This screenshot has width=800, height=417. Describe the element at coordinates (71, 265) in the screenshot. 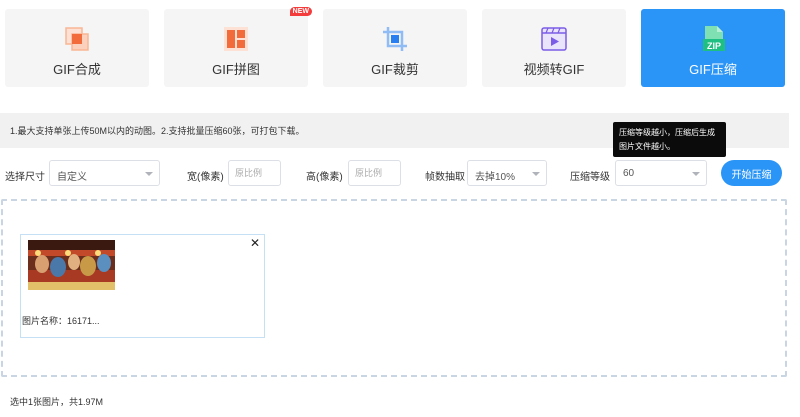

I see `gif-thumbnail` at that location.